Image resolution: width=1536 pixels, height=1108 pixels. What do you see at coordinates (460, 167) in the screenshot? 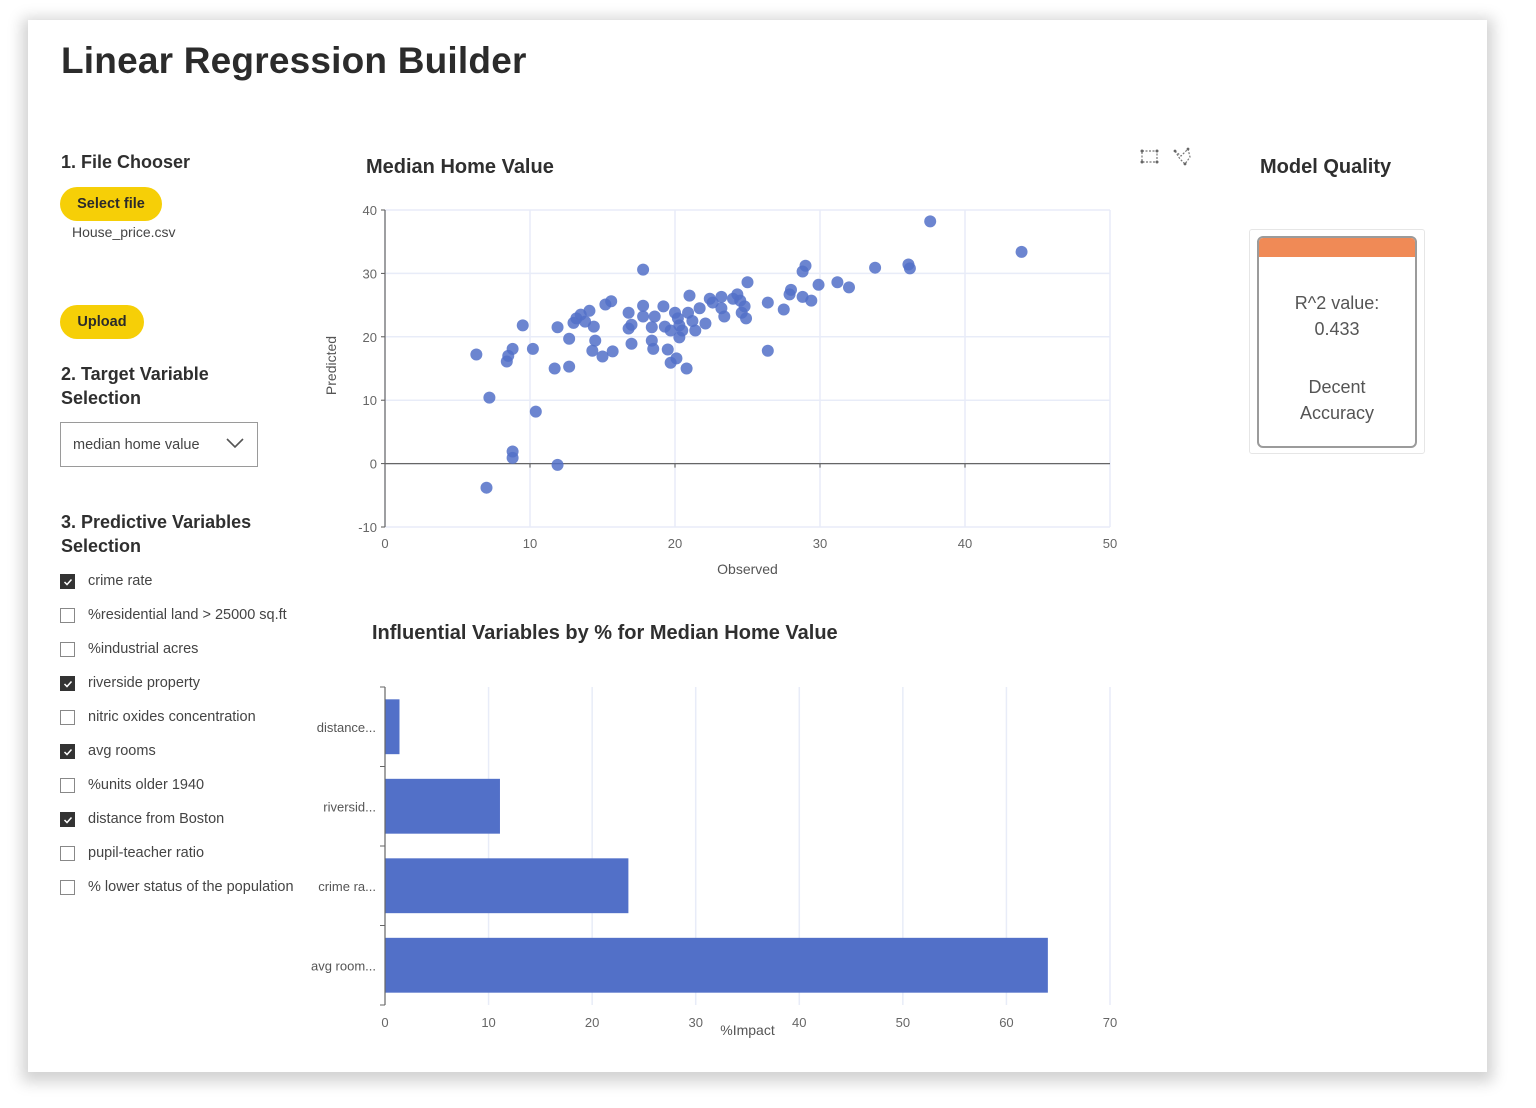
I see `scatter-chart-title: Median Home Value` at bounding box center [460, 167].